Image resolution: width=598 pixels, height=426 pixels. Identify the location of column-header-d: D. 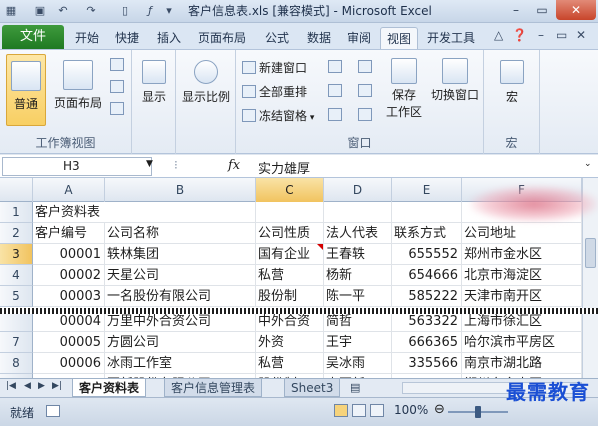
(358, 190).